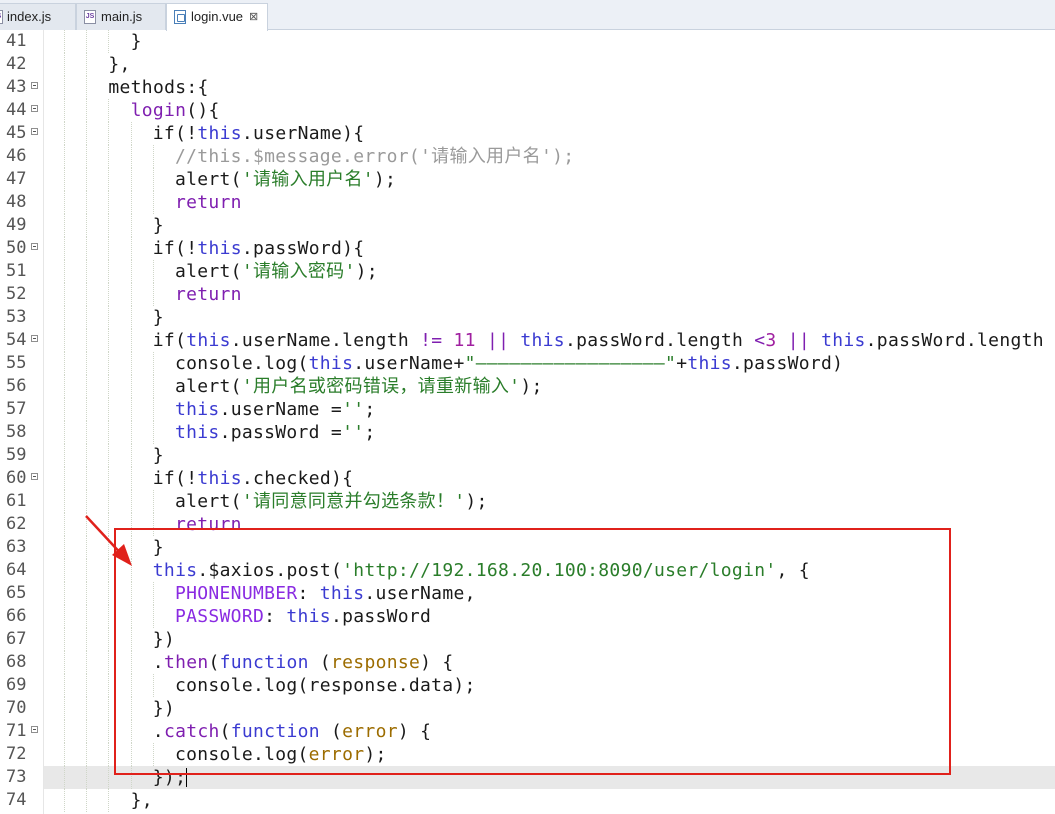  I want to click on code-token-plain: ., so click(158, 731).